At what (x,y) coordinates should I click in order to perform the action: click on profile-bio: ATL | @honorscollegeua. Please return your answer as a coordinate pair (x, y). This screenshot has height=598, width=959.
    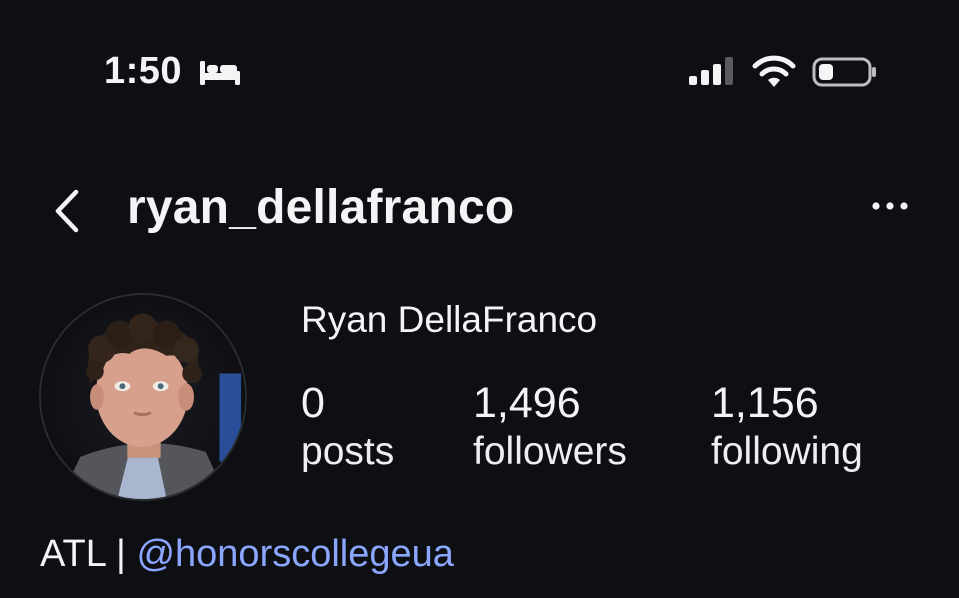
    Looking at the image, I should click on (247, 554).